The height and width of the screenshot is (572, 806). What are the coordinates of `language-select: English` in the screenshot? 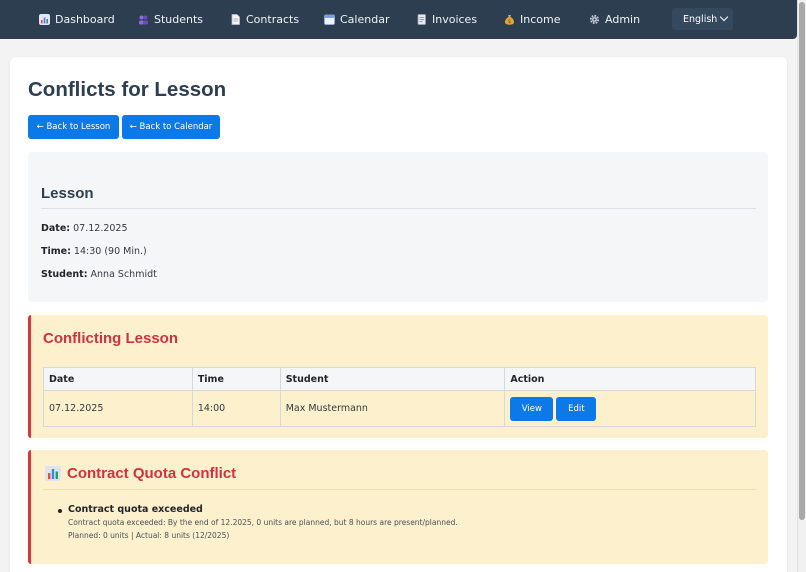 It's located at (702, 19).